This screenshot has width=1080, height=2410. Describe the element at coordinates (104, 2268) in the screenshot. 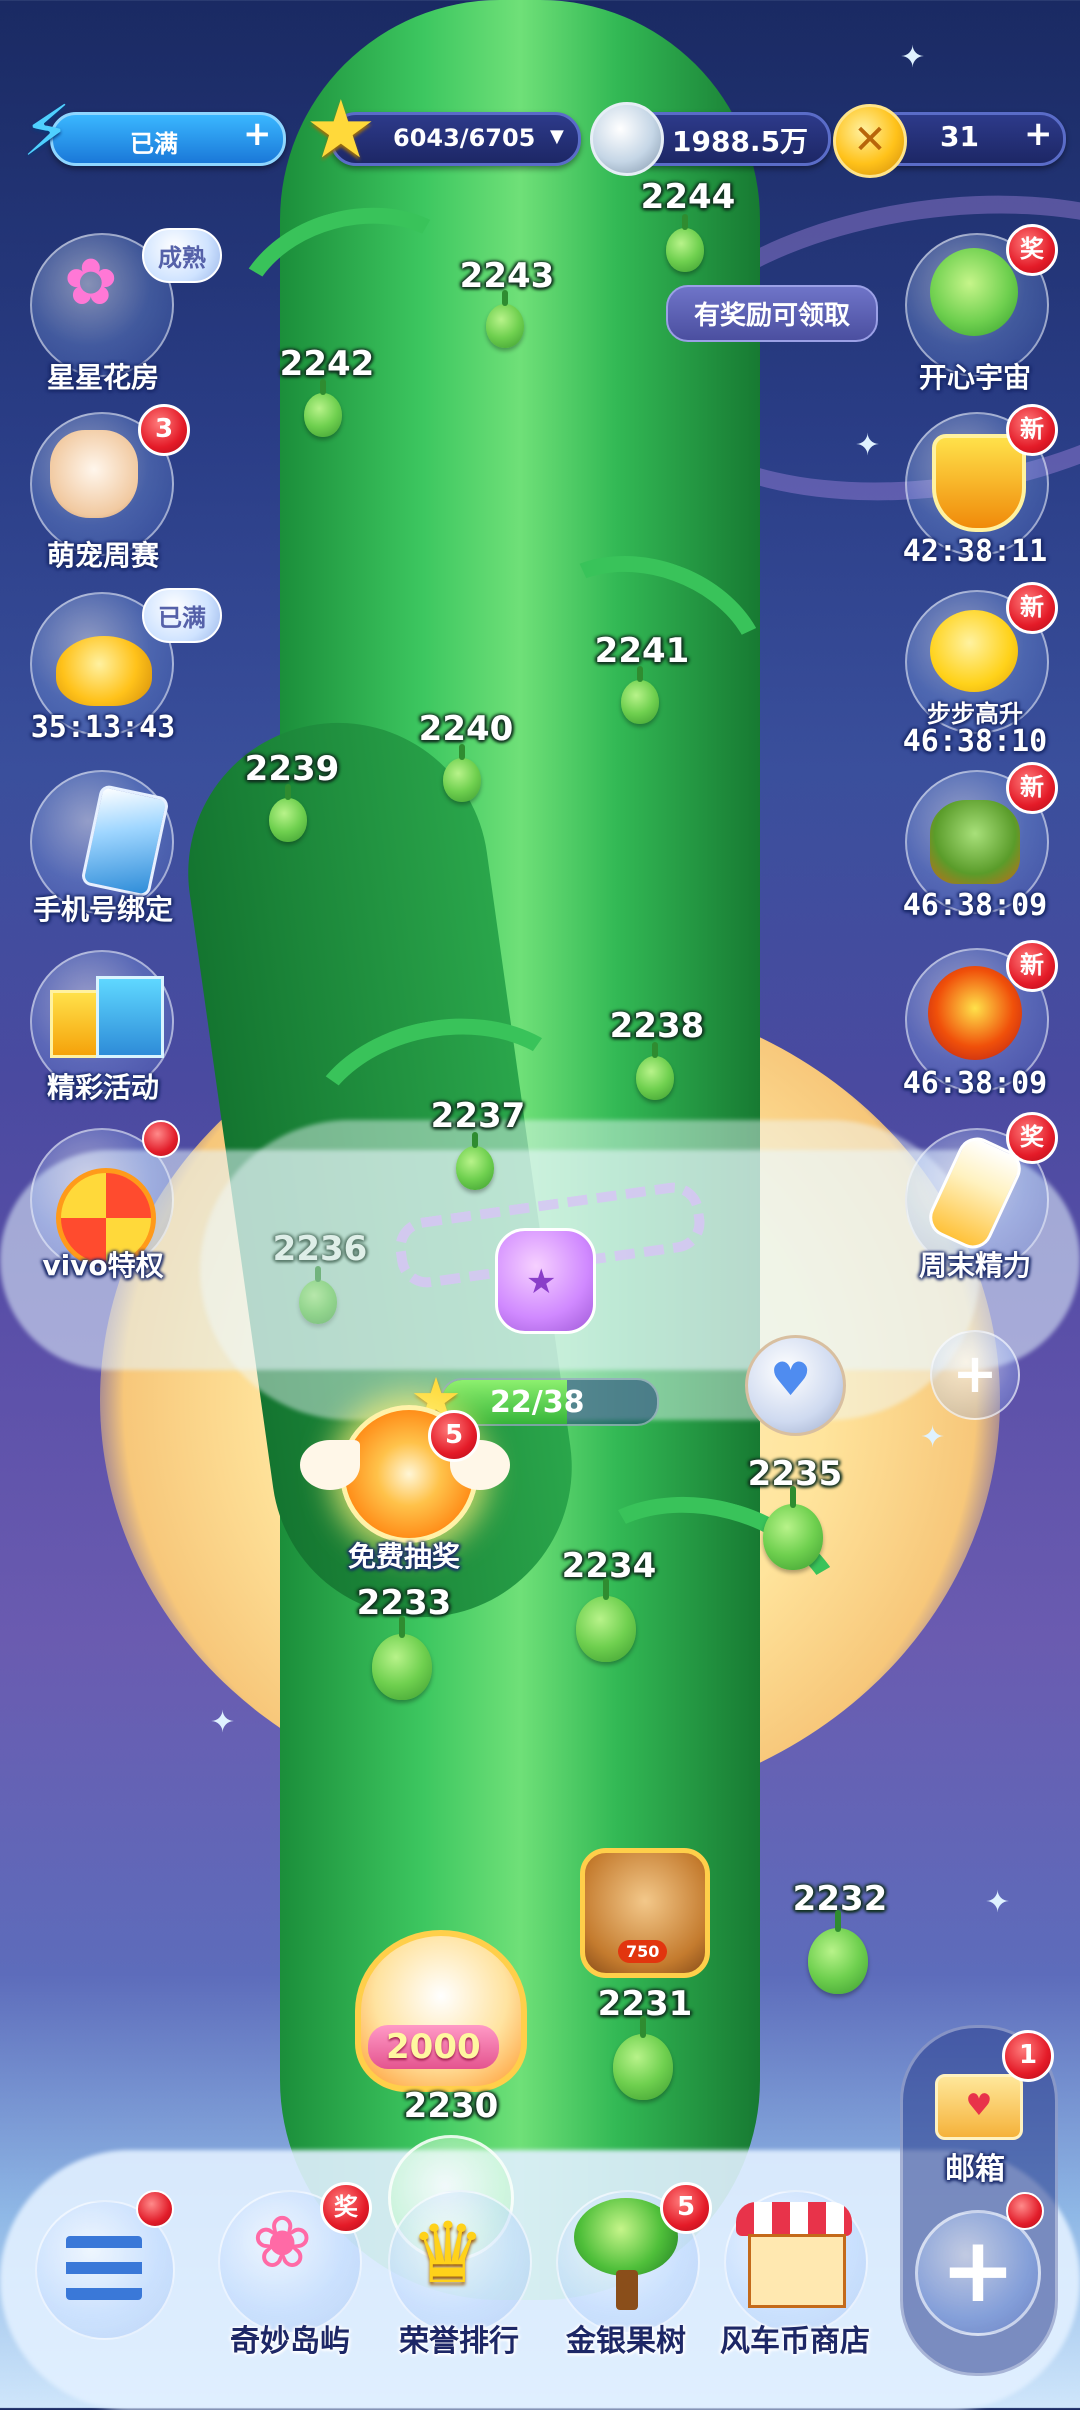

I see `menu-icon` at that location.